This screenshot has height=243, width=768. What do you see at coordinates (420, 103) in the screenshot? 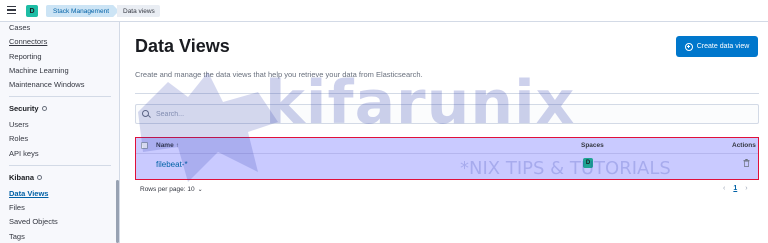
I see `watermark-brand: kifarunix` at bounding box center [420, 103].